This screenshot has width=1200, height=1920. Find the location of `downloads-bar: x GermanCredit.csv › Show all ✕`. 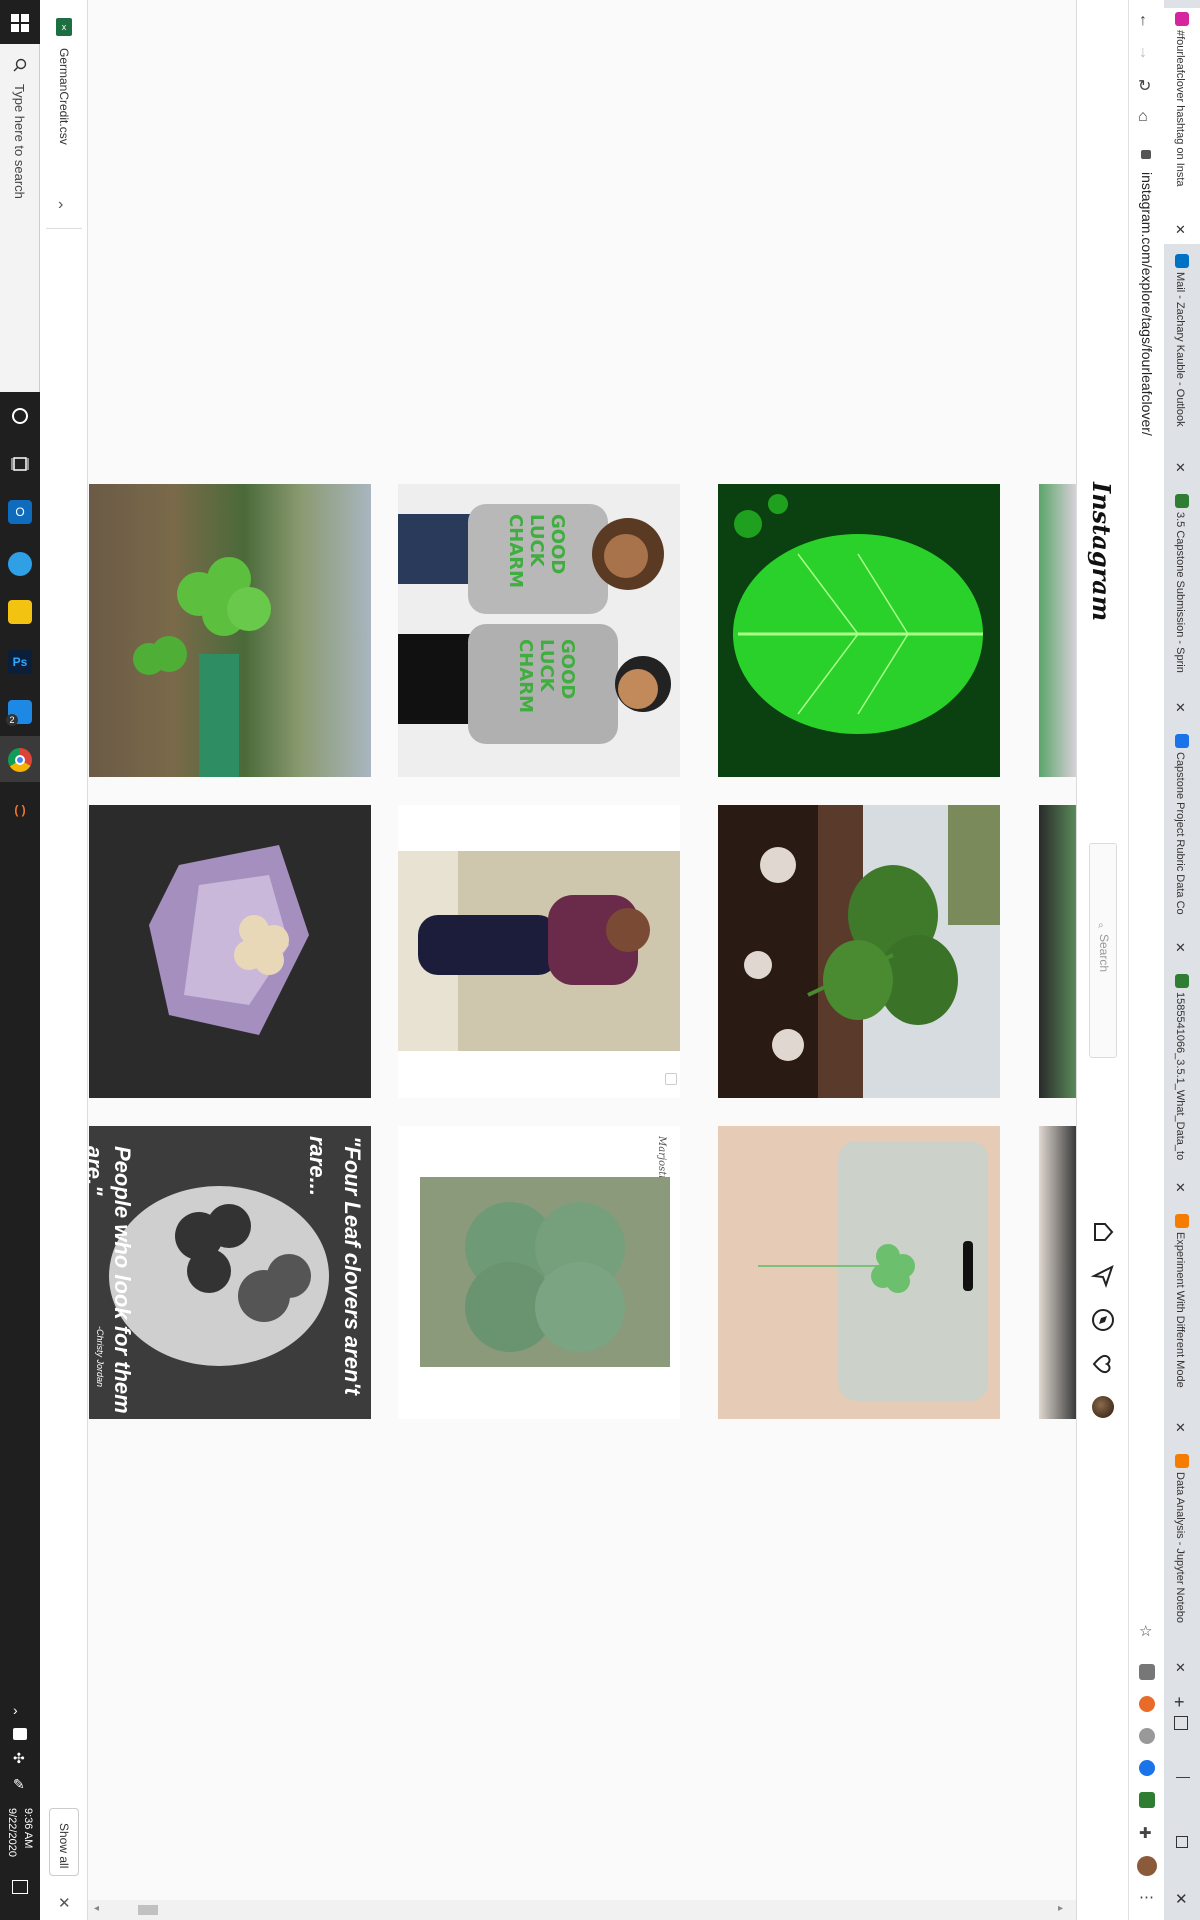

downloads-bar: x GermanCredit.csv › Show all ✕ is located at coordinates (64, 960).